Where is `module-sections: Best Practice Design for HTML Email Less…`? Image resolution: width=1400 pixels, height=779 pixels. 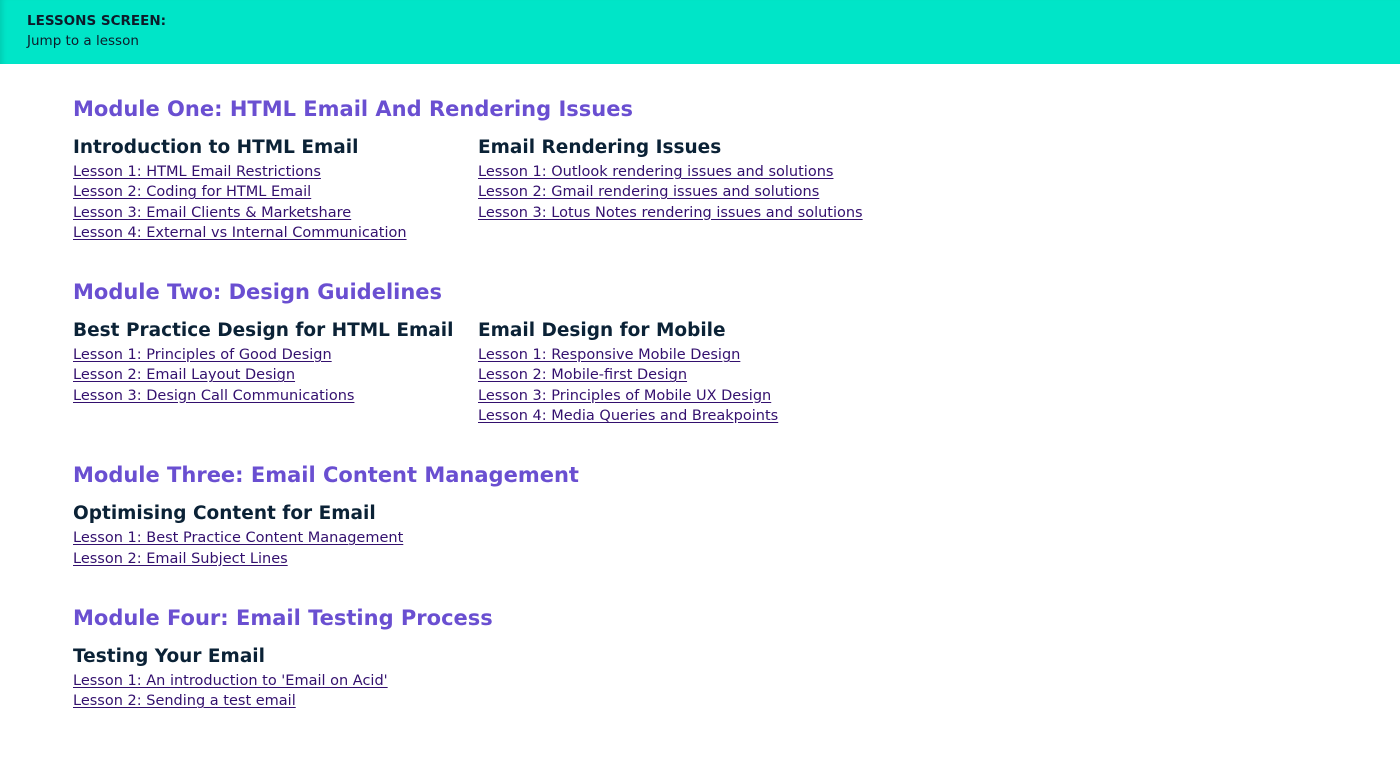
module-sections: Best Practice Design for HTML Email Less… is located at coordinates (723, 371).